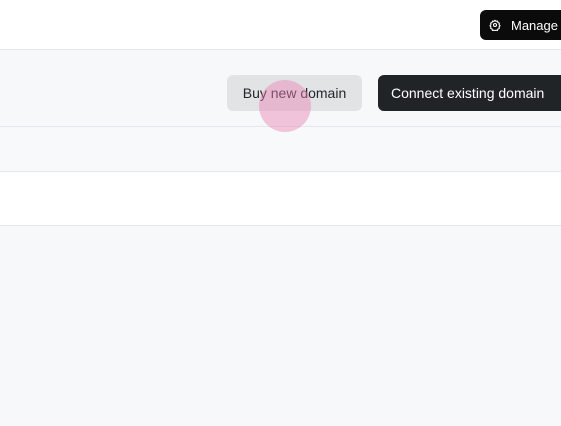 The height and width of the screenshot is (426, 561). What do you see at coordinates (280, 198) in the screenshot?
I see `table-row` at bounding box center [280, 198].